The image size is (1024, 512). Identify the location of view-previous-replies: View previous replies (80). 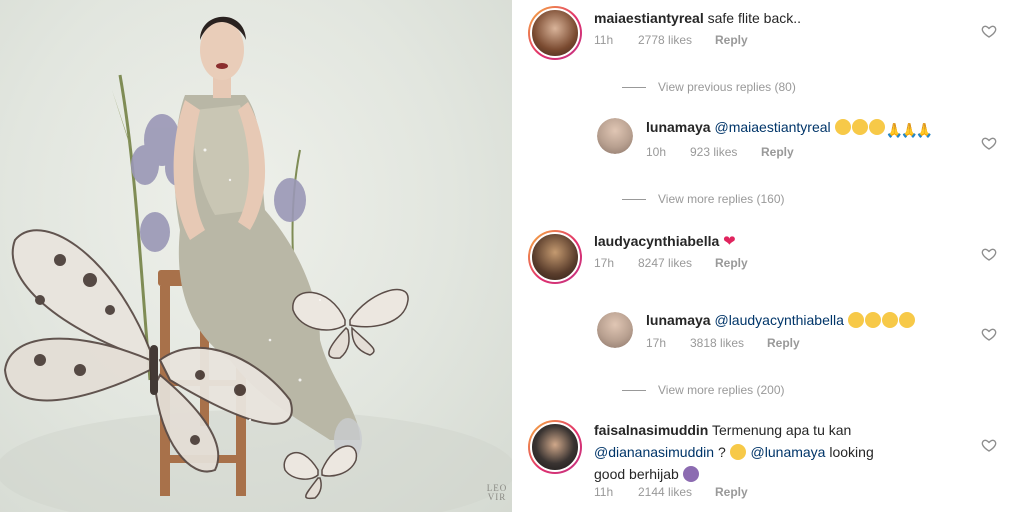
(709, 87).